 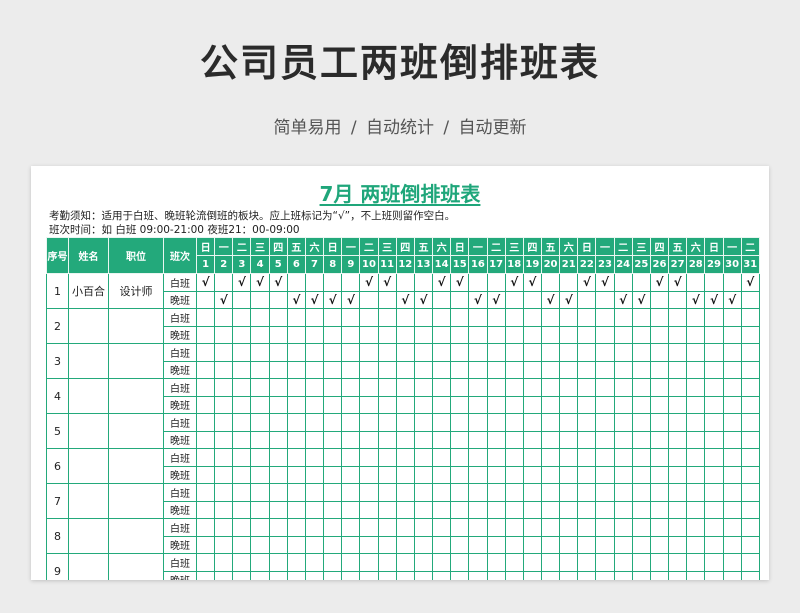 I want to click on employee-seq: 9, so click(x=57, y=566).